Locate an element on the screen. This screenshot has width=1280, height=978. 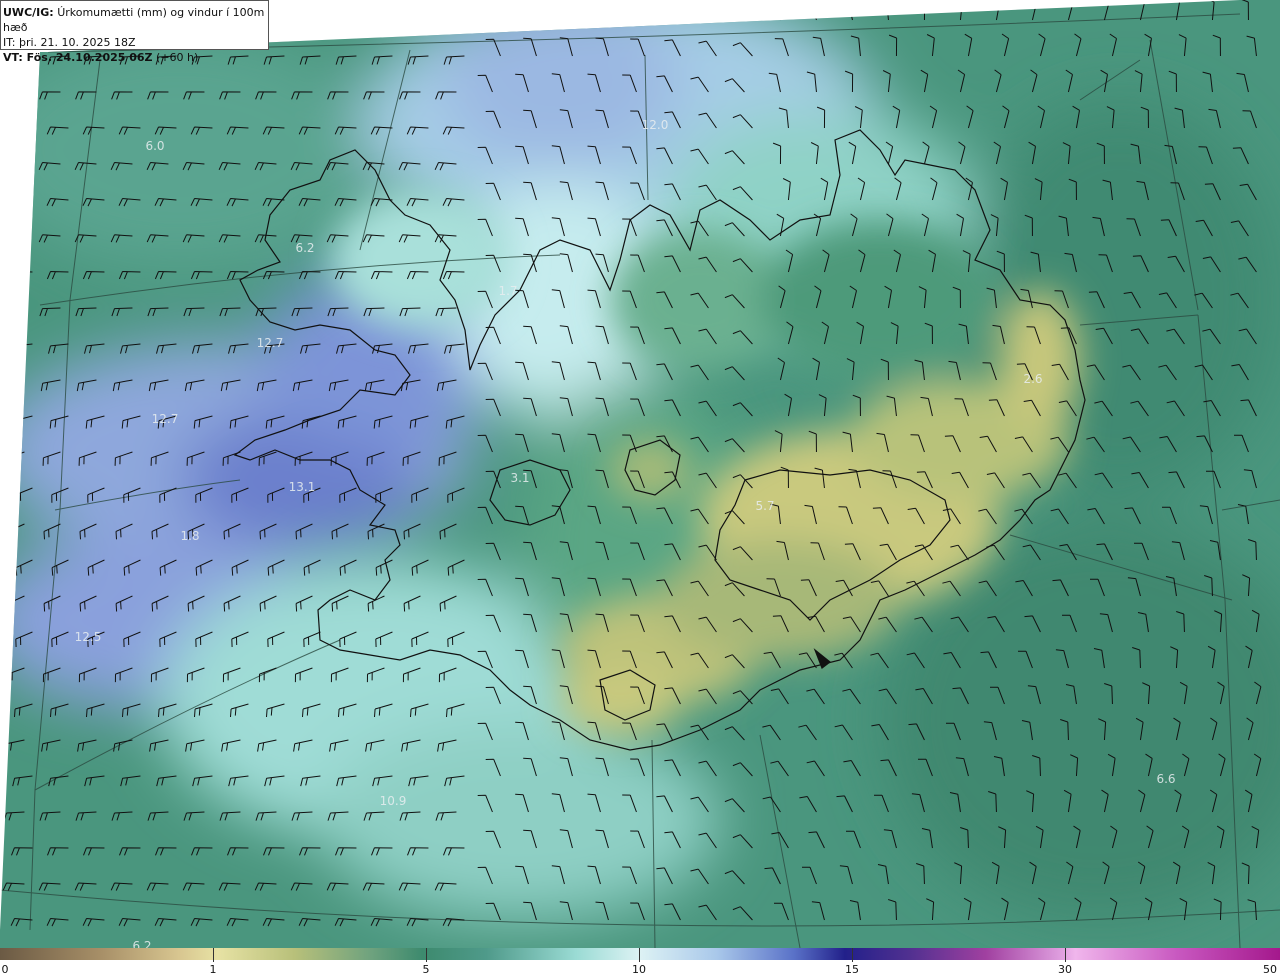
map-value-label: 13.1 is located at coordinates (302, 487).